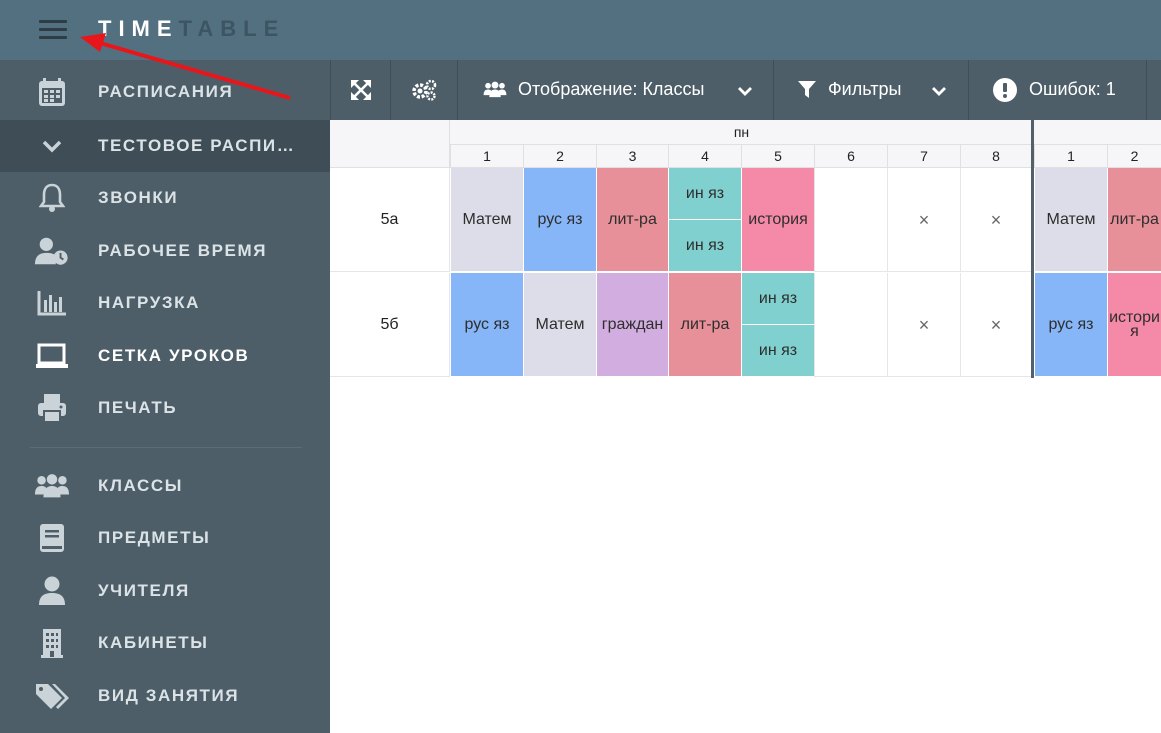  I want to click on sidebar-item-load: НАГРУЗКА, so click(165, 303).